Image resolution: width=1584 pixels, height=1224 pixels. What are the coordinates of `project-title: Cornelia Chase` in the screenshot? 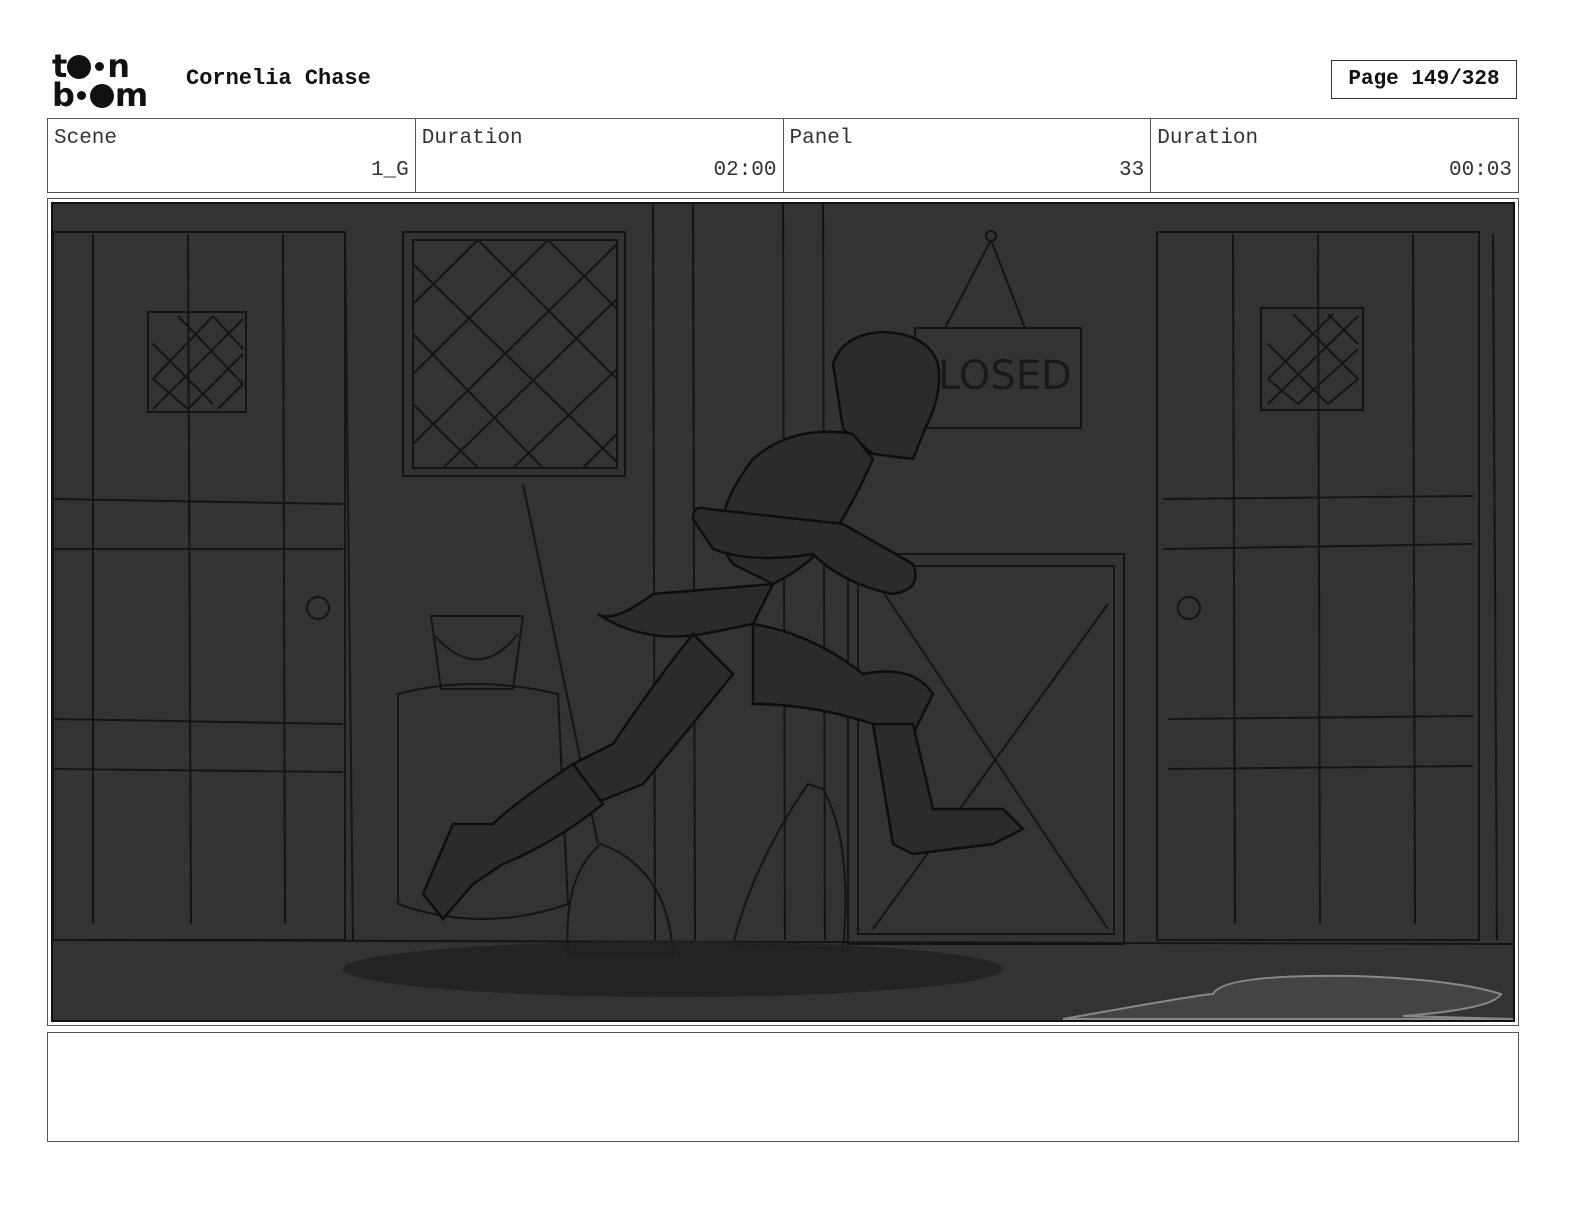 It's located at (278, 78).